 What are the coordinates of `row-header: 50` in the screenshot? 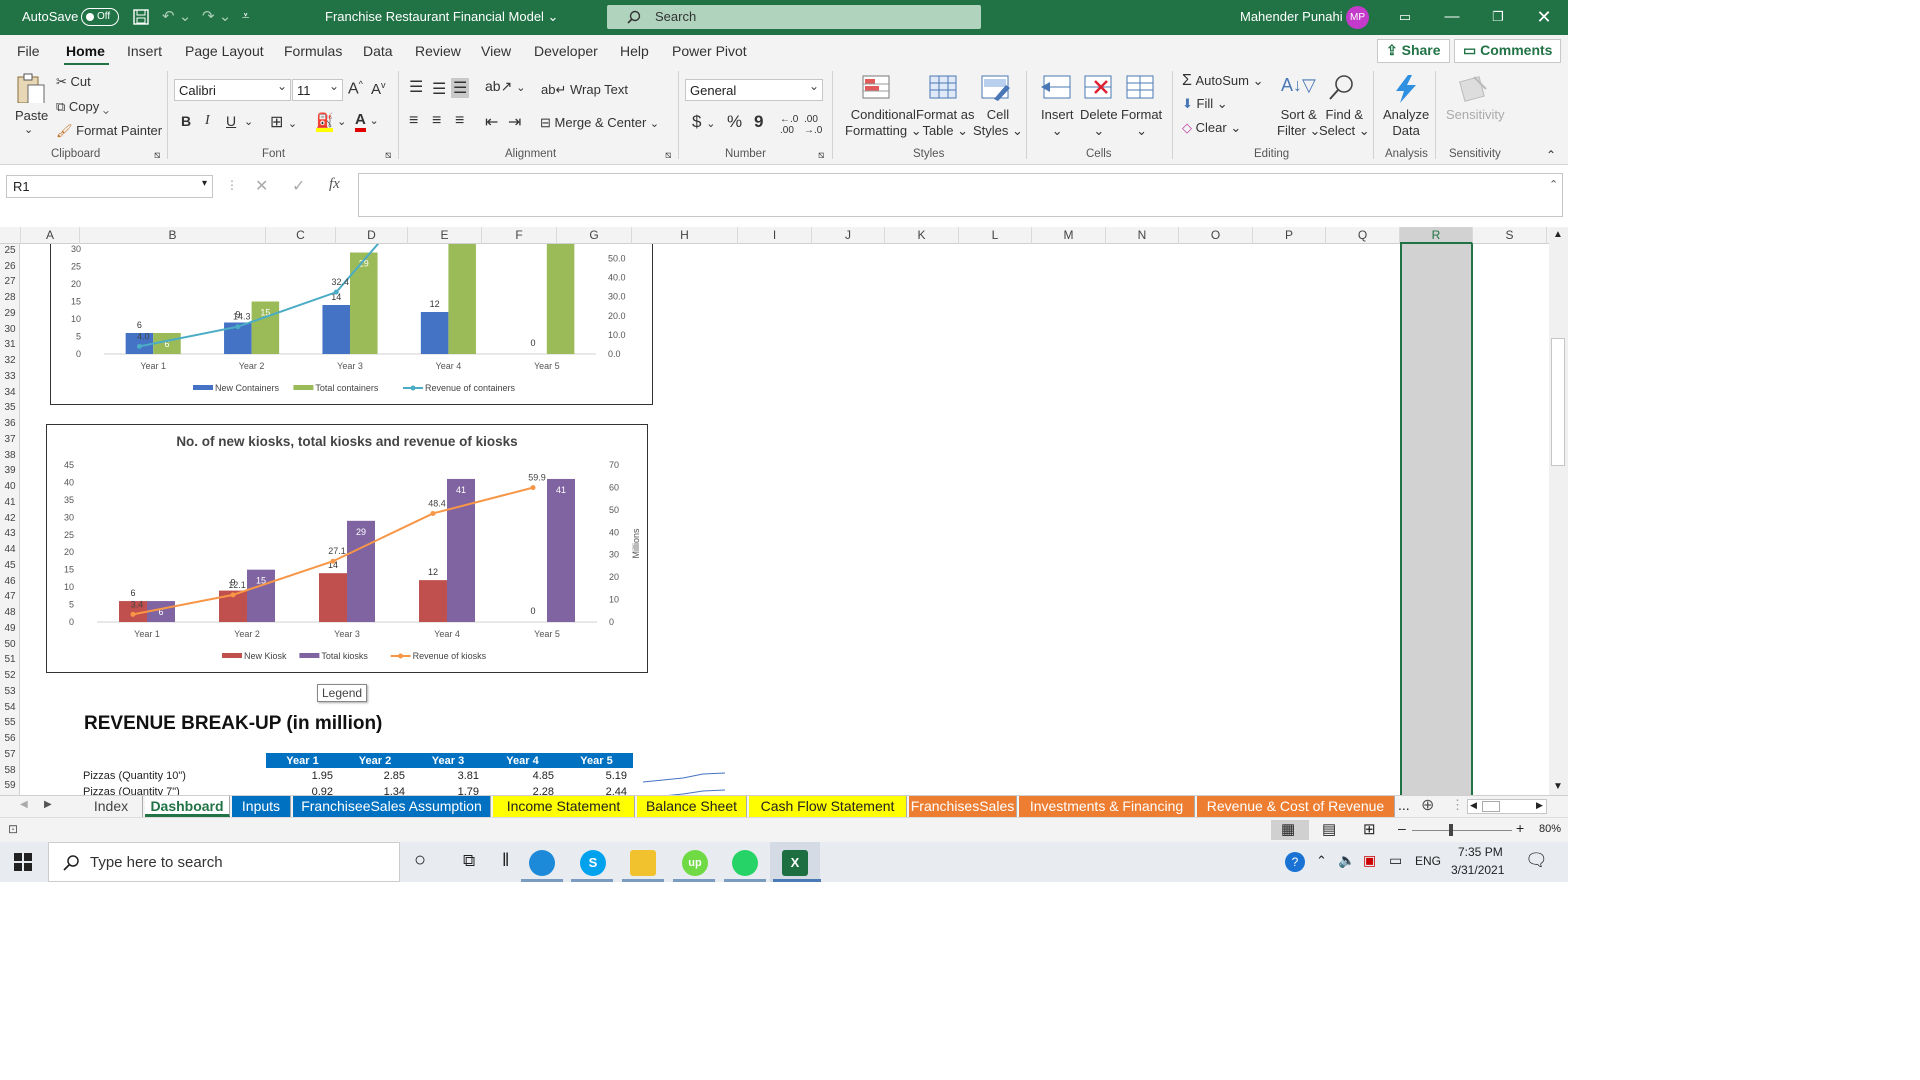 It's located at (9, 644).